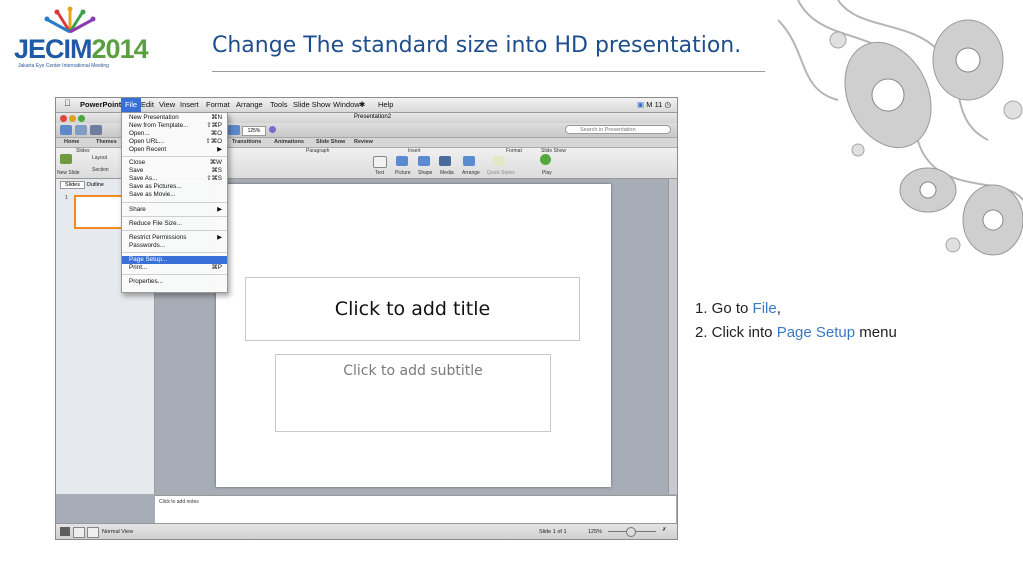 Image resolution: width=1023 pixels, height=575 pixels. What do you see at coordinates (66, 198) in the screenshot?
I see `slide-thumb-number: 1` at bounding box center [66, 198].